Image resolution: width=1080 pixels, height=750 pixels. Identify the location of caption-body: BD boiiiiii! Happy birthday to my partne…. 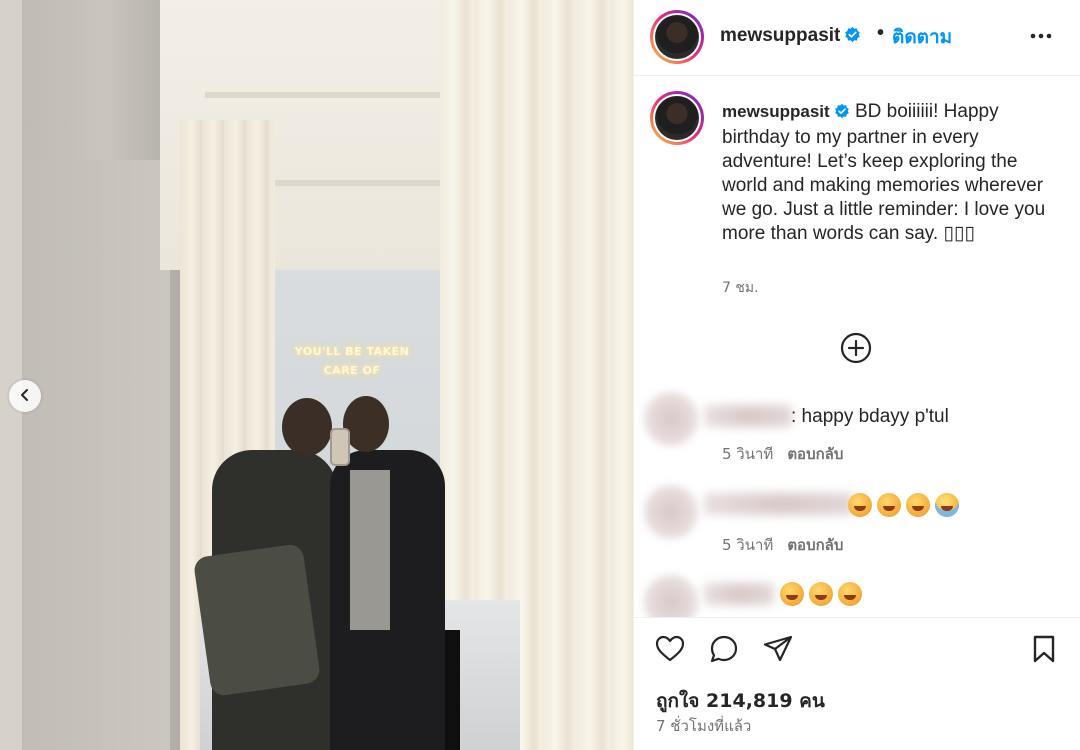
(884, 172).